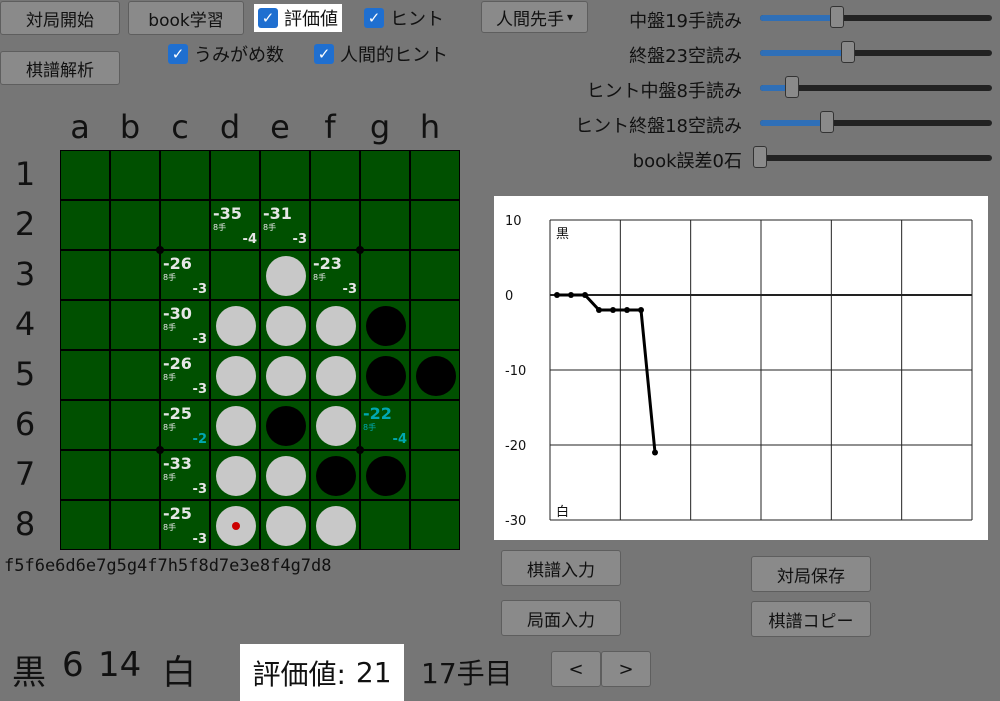 The width and height of the screenshot is (1000, 701). Describe the element at coordinates (685, 21) in the screenshot. I see `slider-label: 中盤19手読み` at that location.